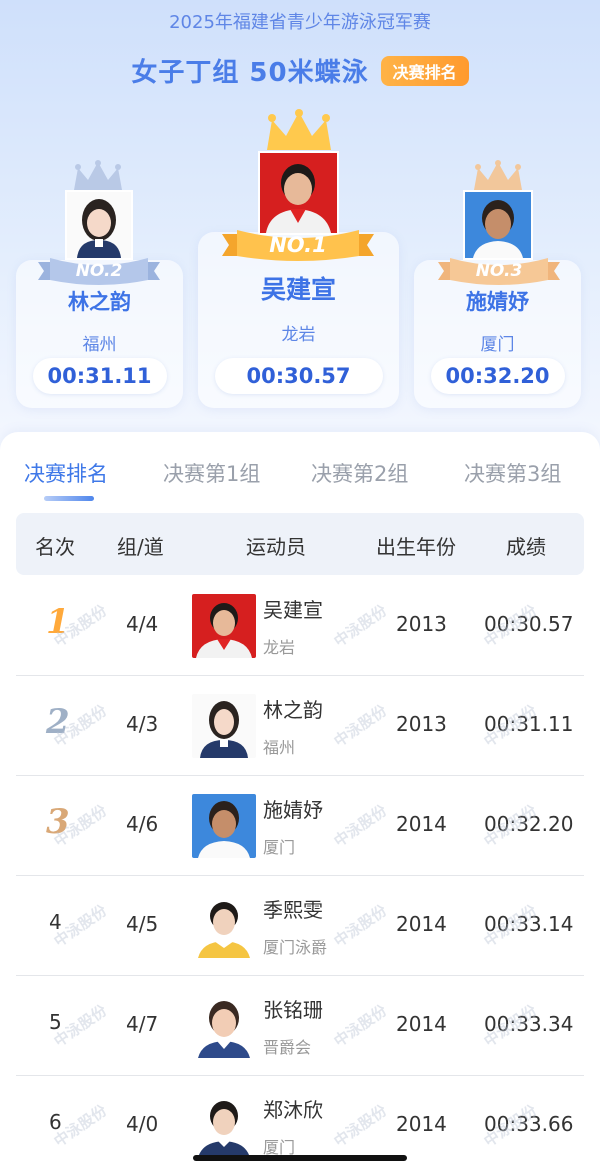 The width and height of the screenshot is (600, 1171). I want to click on lane: 4/4, so click(142, 624).